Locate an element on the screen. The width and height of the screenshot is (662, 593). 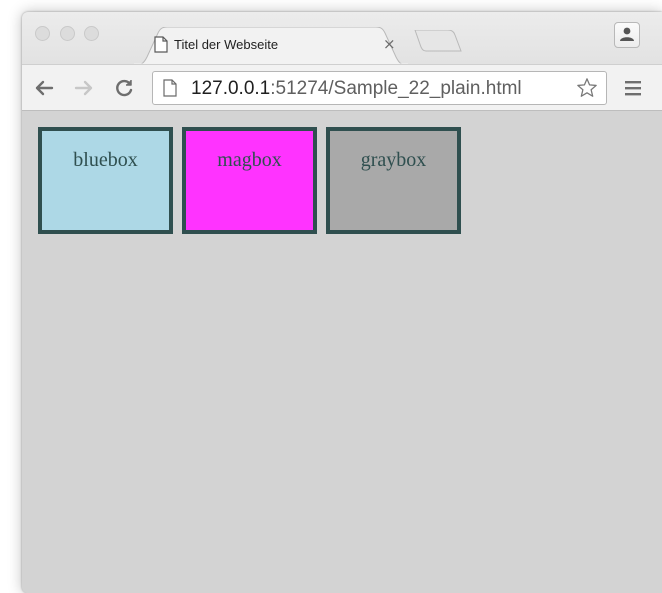
title-bar: Titel der Webseite × is located at coordinates (342, 38).